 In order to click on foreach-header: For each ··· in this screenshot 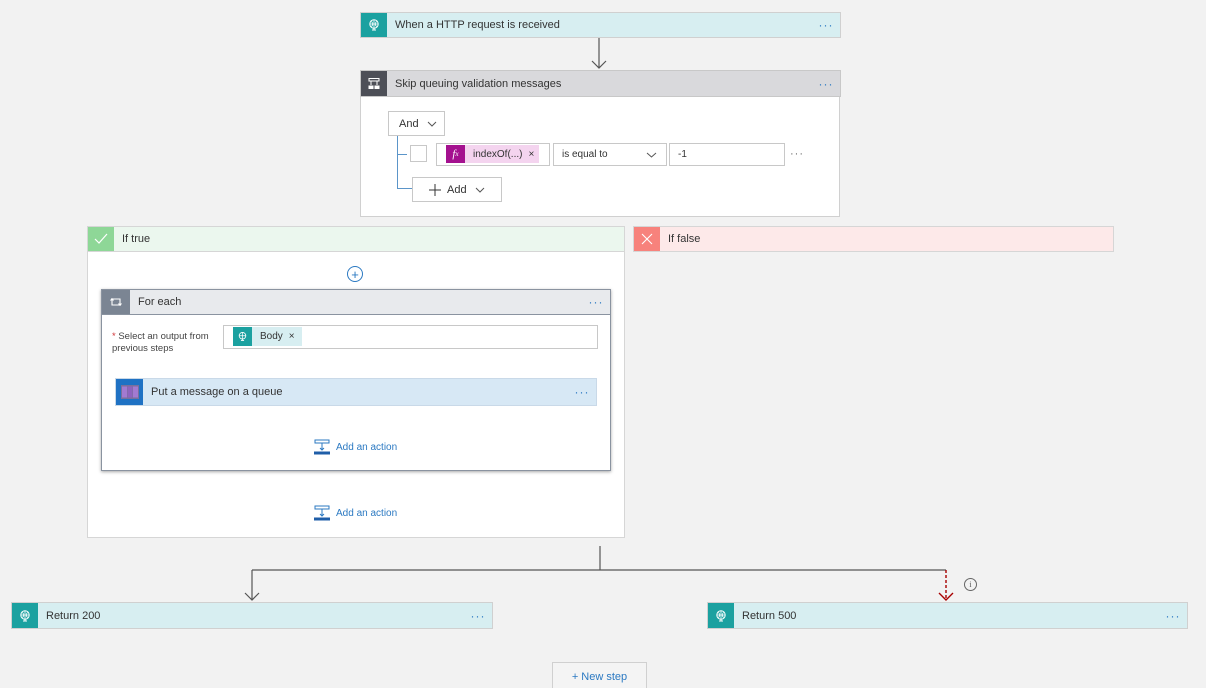, I will do `click(356, 302)`.